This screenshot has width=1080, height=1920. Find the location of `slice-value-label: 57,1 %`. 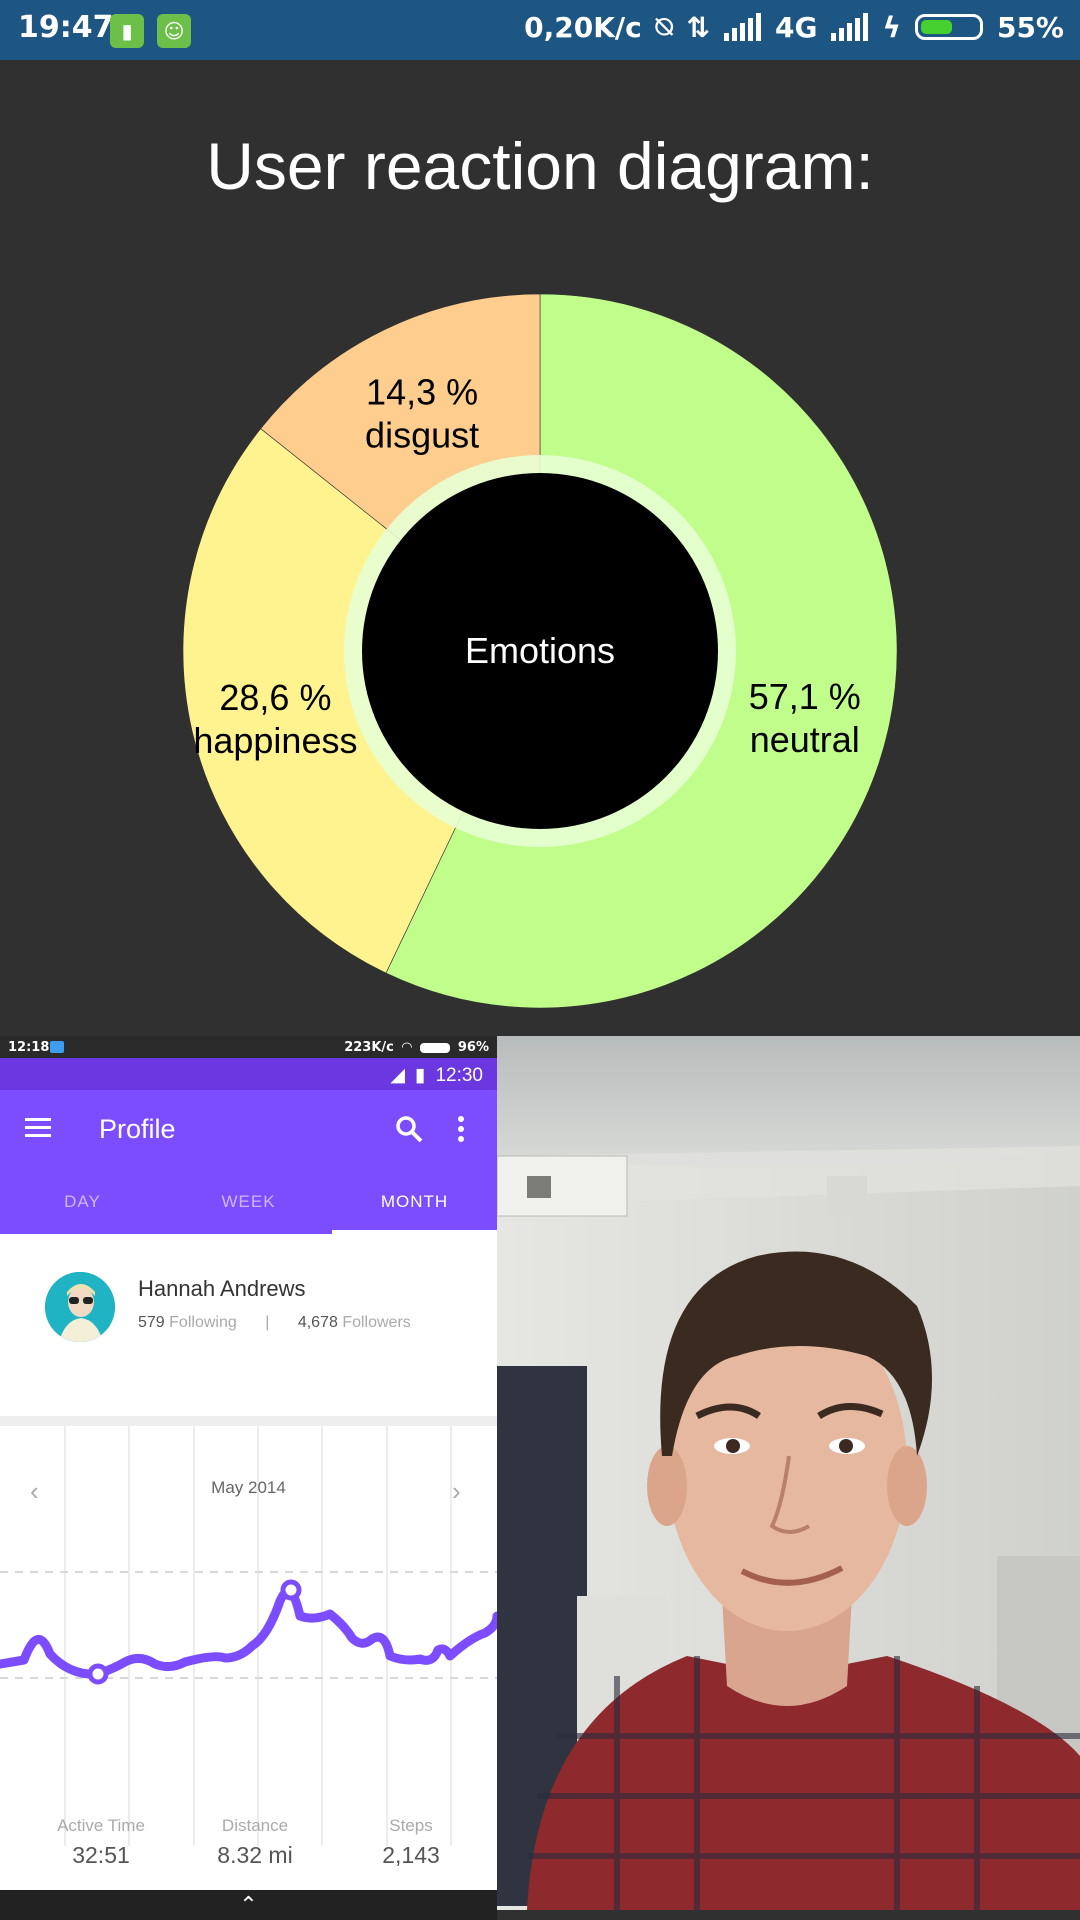

slice-value-label: 57,1 % is located at coordinates (805, 696).